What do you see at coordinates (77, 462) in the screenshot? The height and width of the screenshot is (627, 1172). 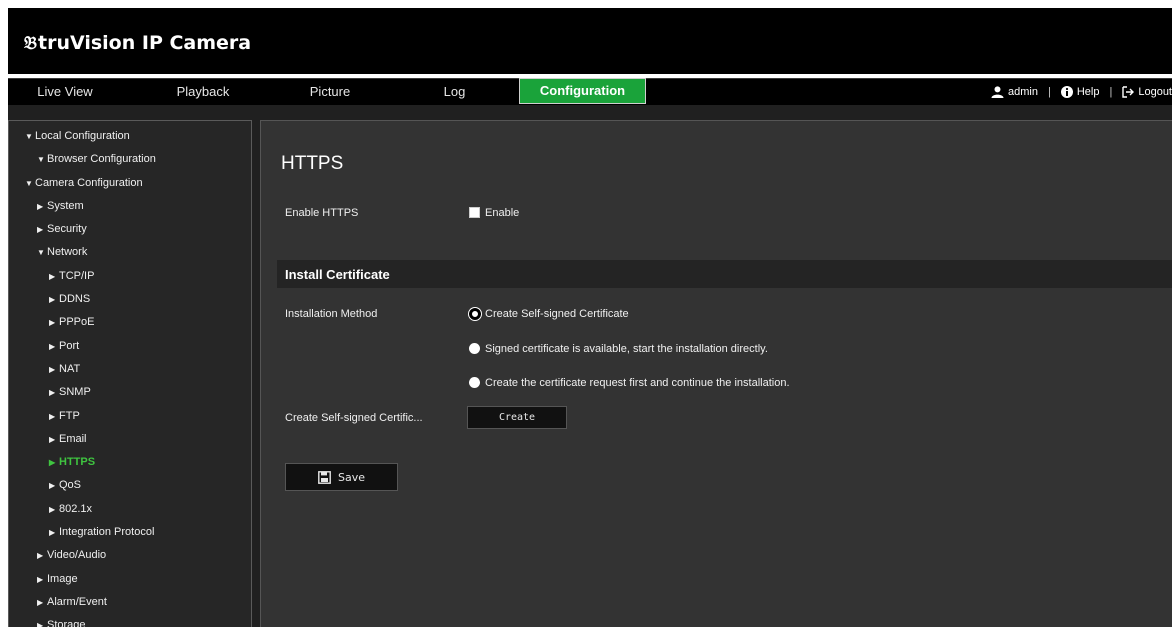 I see `sidebar-item-label: HTTPS` at bounding box center [77, 462].